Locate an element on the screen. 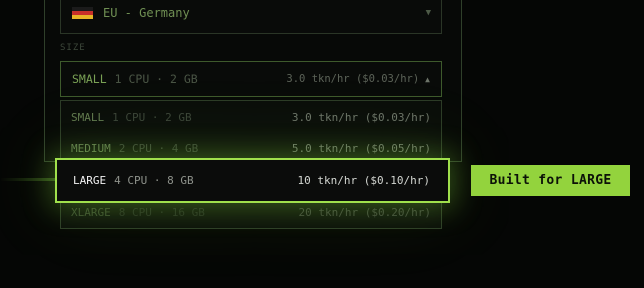 The width and height of the screenshot is (644, 288). option-price: 10 tkn/hr ($0.10/hr) is located at coordinates (363, 180).